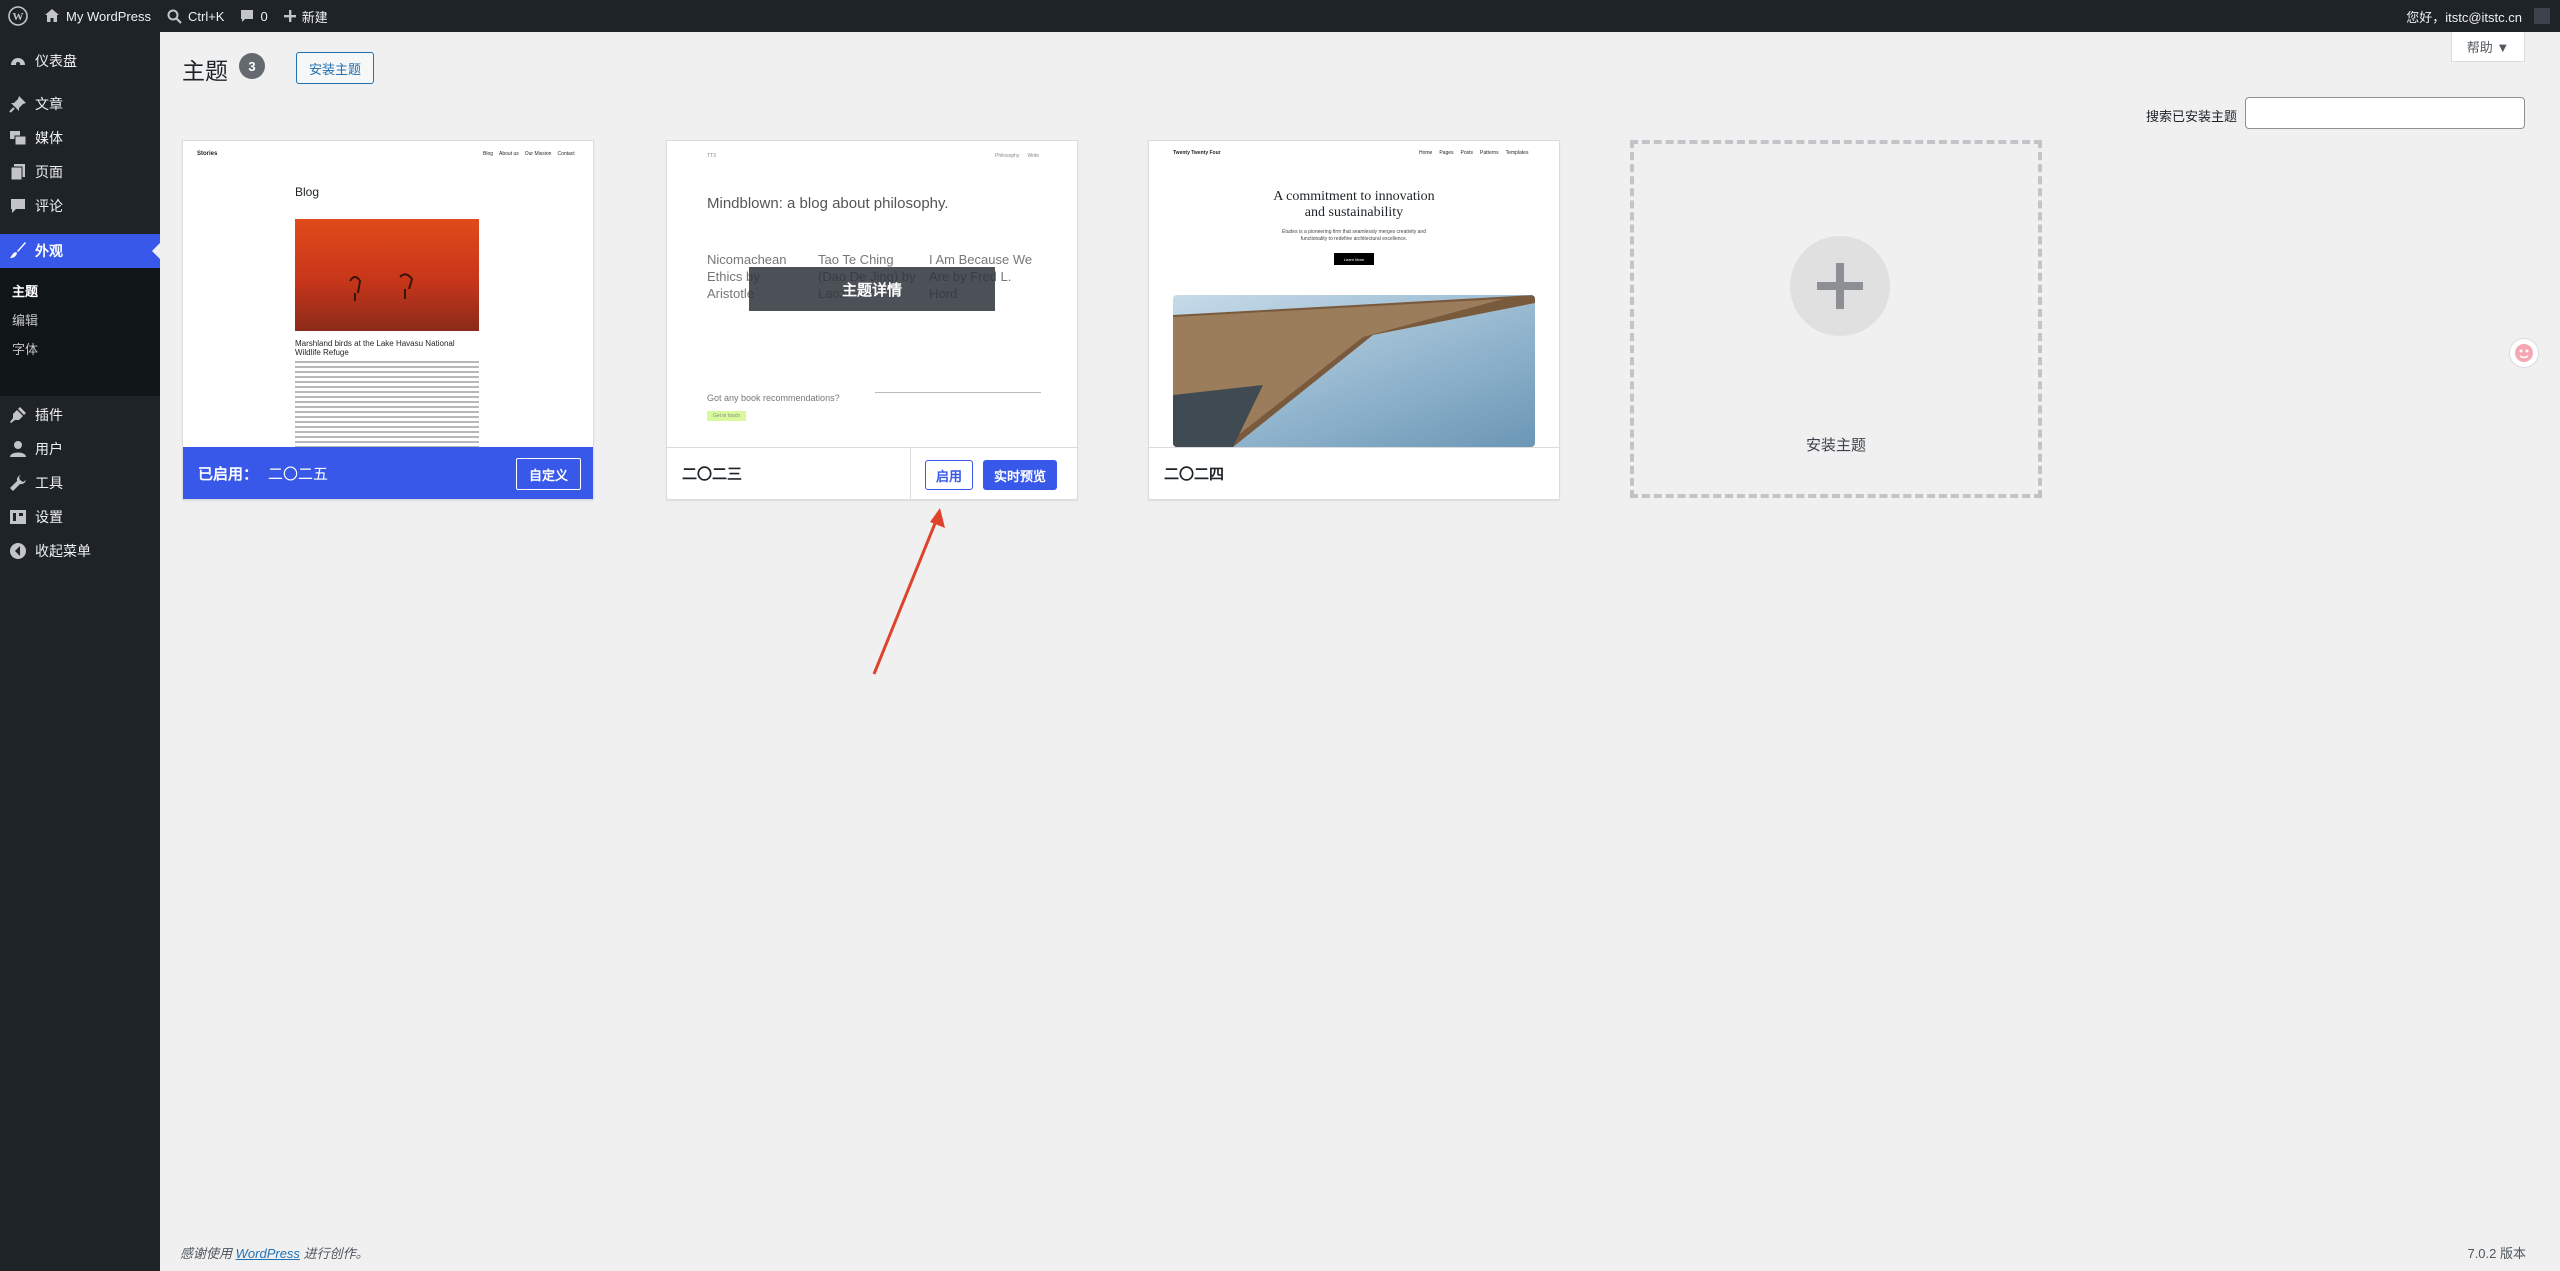  I want to click on site-name-link: My WordPress, so click(97, 16).